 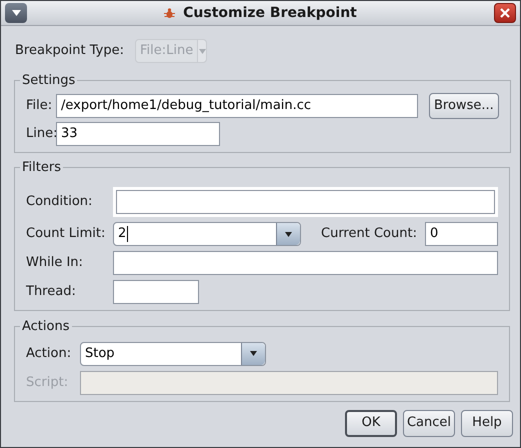 What do you see at coordinates (305, 202) in the screenshot?
I see `condition-field` at bounding box center [305, 202].